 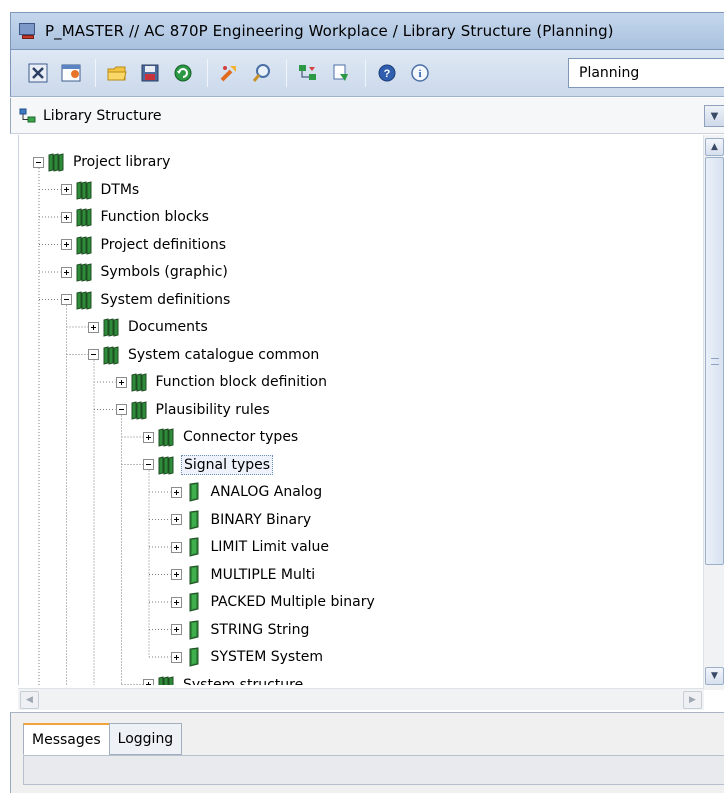 What do you see at coordinates (144, 245) in the screenshot?
I see `tree-node: Project definitions` at bounding box center [144, 245].